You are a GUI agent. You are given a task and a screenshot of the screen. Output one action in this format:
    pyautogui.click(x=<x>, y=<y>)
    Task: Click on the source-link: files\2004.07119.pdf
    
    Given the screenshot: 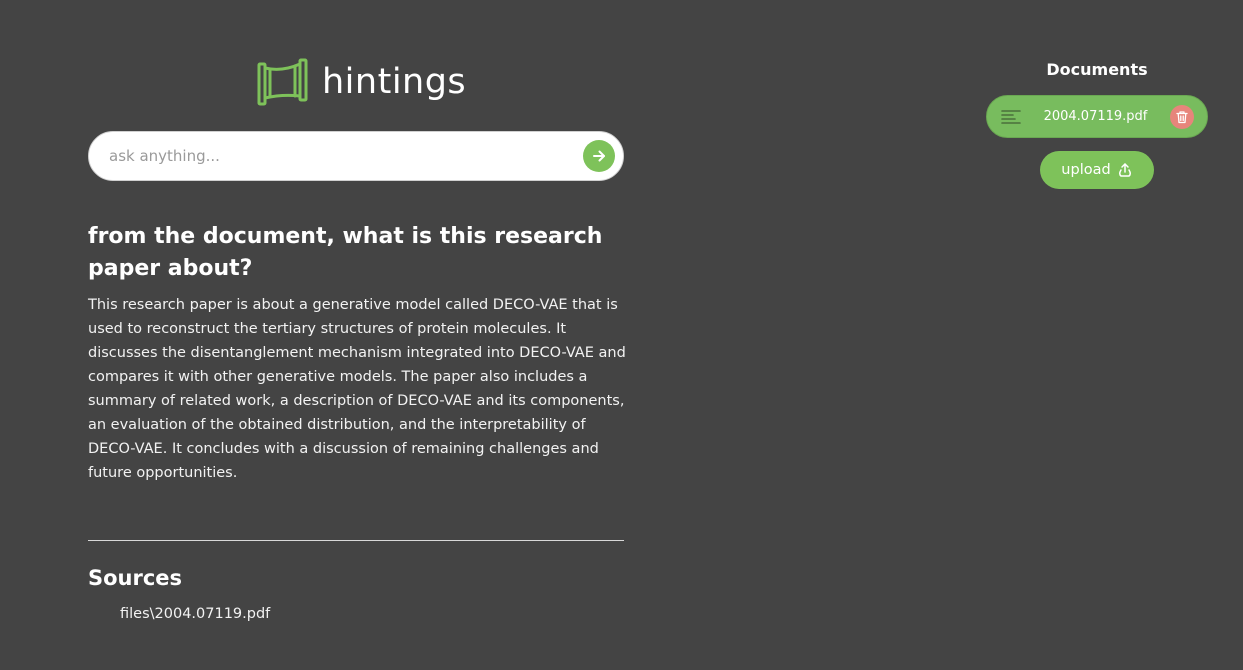 What is the action you would take?
    pyautogui.click(x=195, y=614)
    